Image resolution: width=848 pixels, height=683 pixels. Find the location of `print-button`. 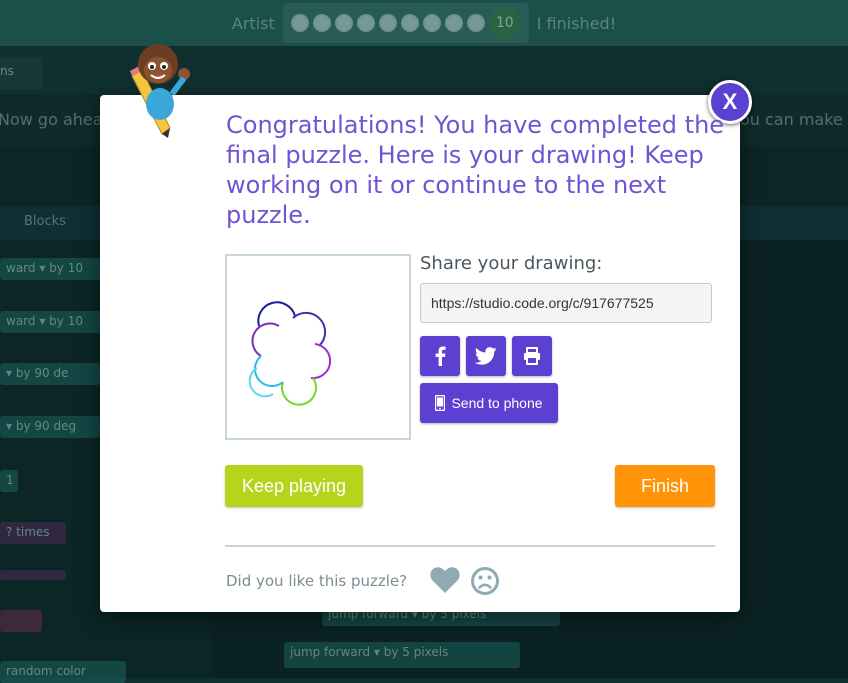

print-button is located at coordinates (532, 356).